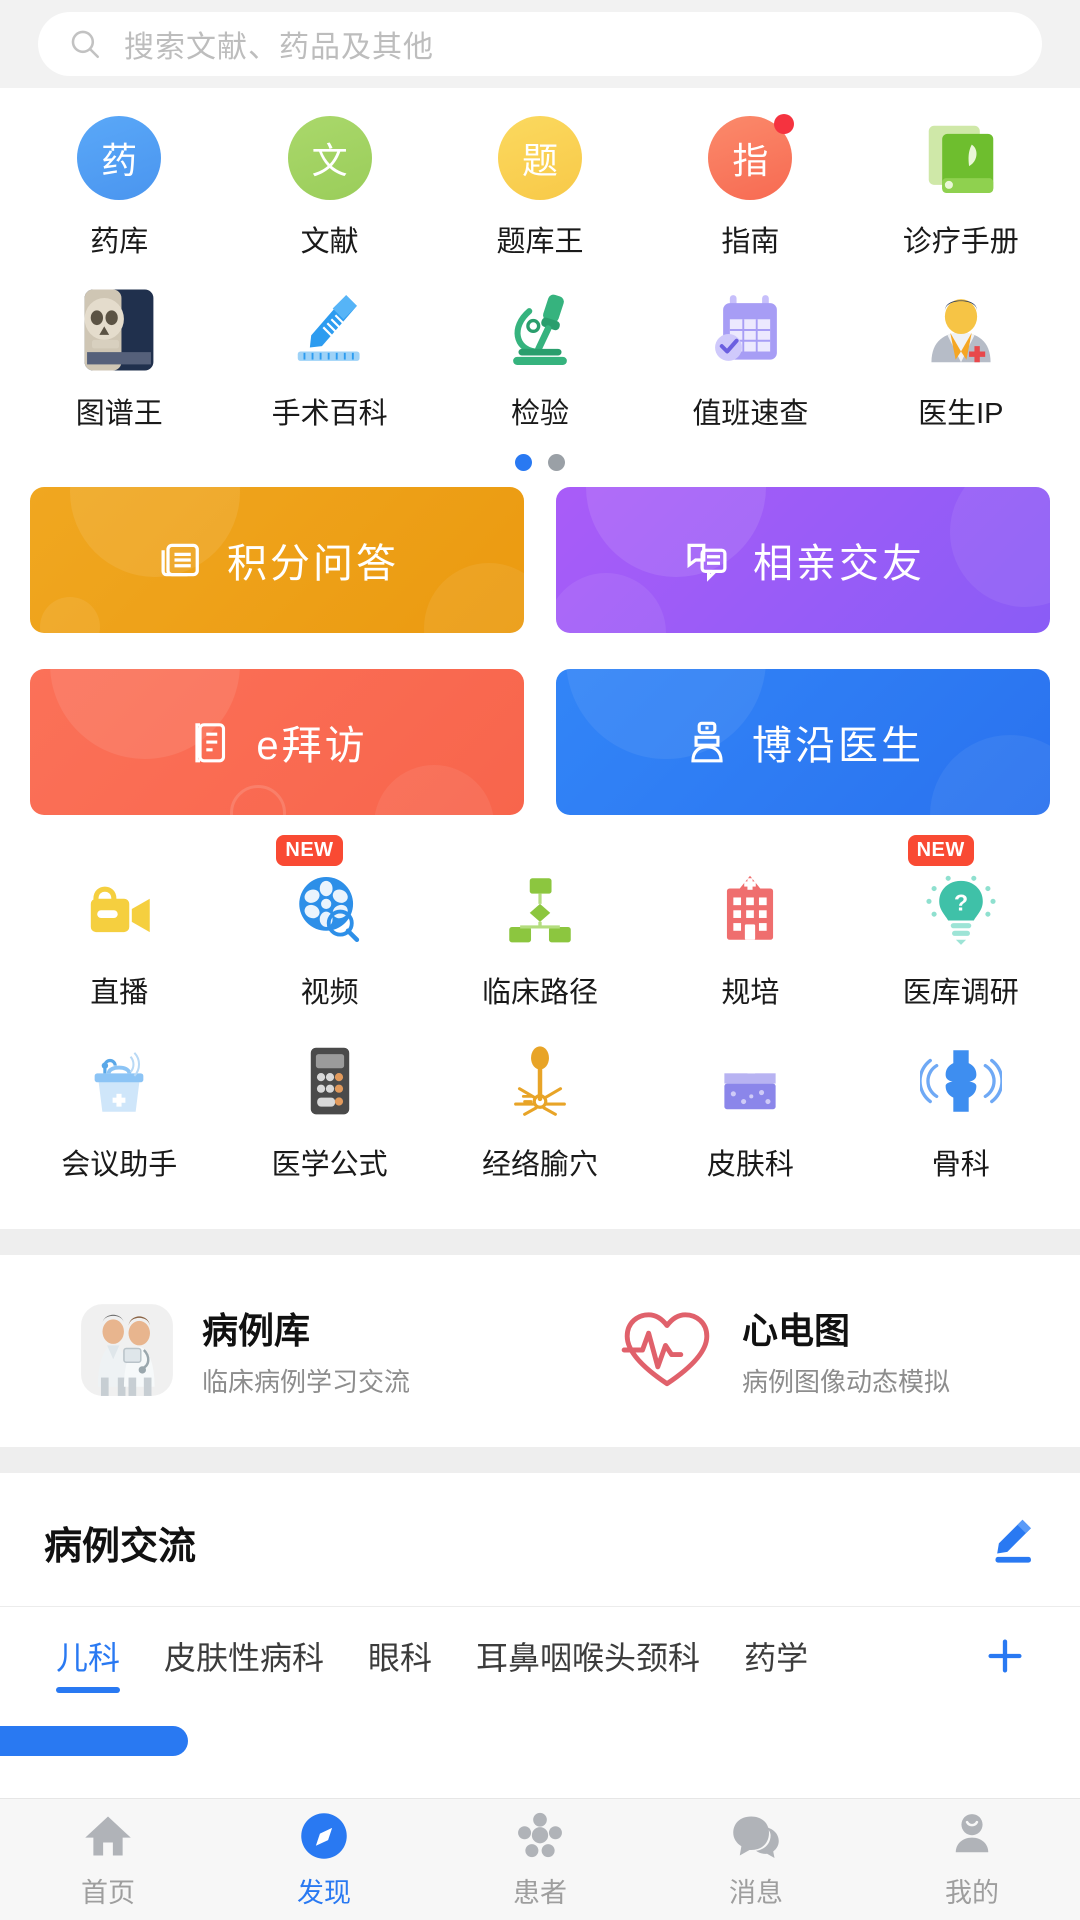 This screenshot has width=1080, height=1920. What do you see at coordinates (540, 330) in the screenshot?
I see `microscope-icon` at bounding box center [540, 330].